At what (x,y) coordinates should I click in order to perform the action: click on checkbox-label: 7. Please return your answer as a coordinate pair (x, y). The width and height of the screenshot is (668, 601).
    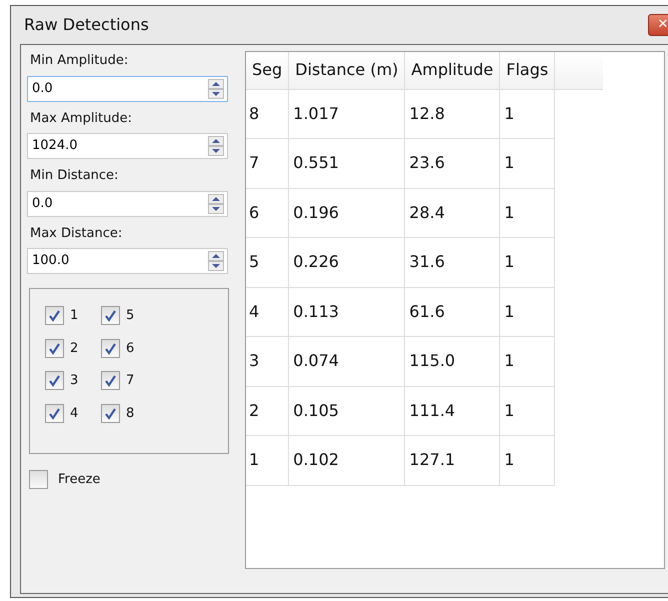
    Looking at the image, I should click on (130, 381).